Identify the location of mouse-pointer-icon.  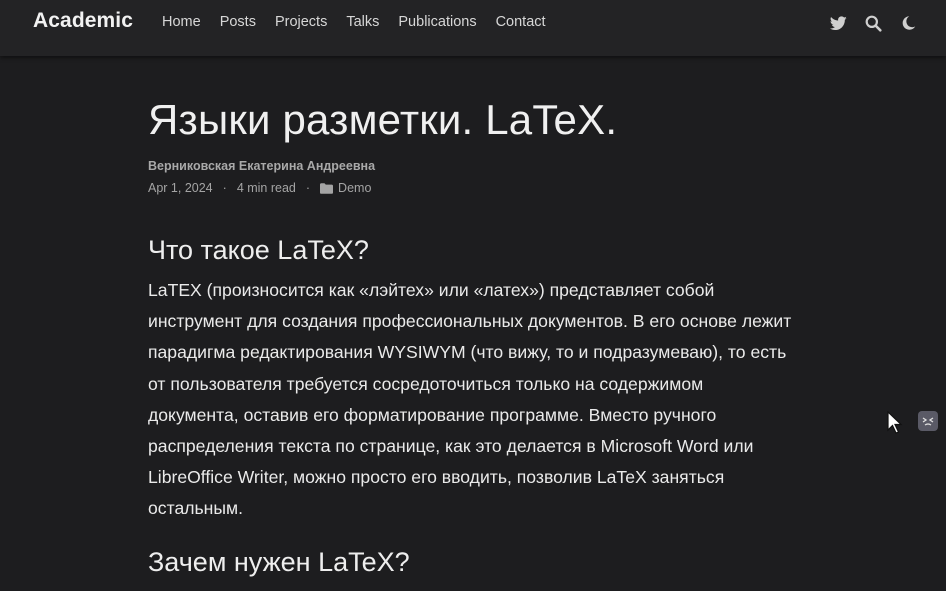
(895, 425).